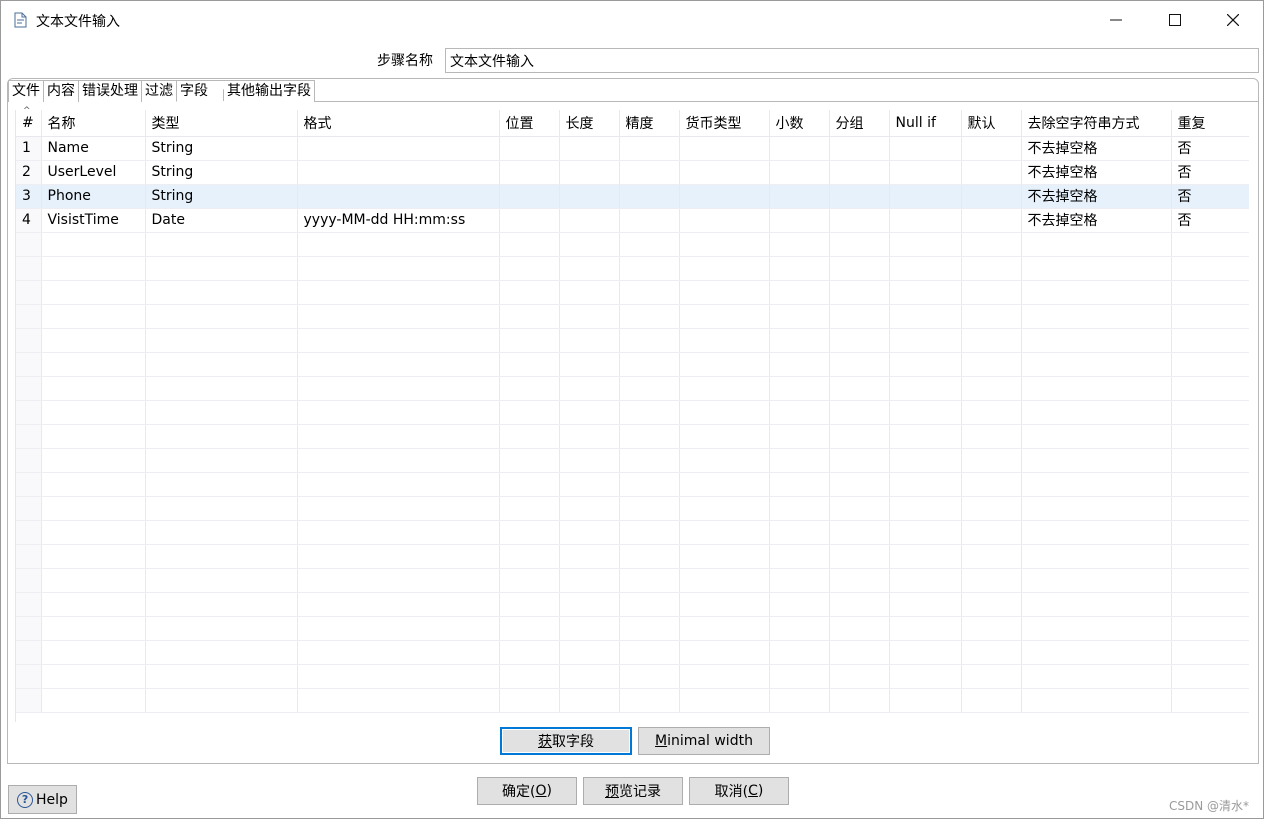  I want to click on table-row: 3 Phone String 不去掉空格否, so click(632, 196).